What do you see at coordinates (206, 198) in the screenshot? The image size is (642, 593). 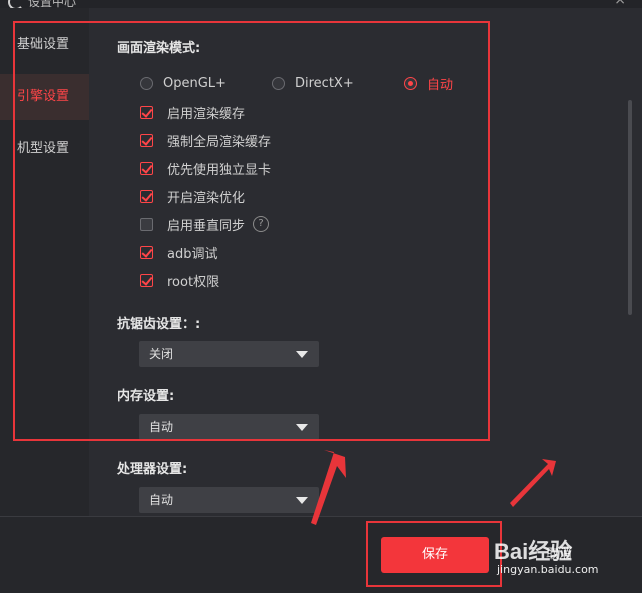 I see `checkbox-label: 开启渲染优化` at bounding box center [206, 198].